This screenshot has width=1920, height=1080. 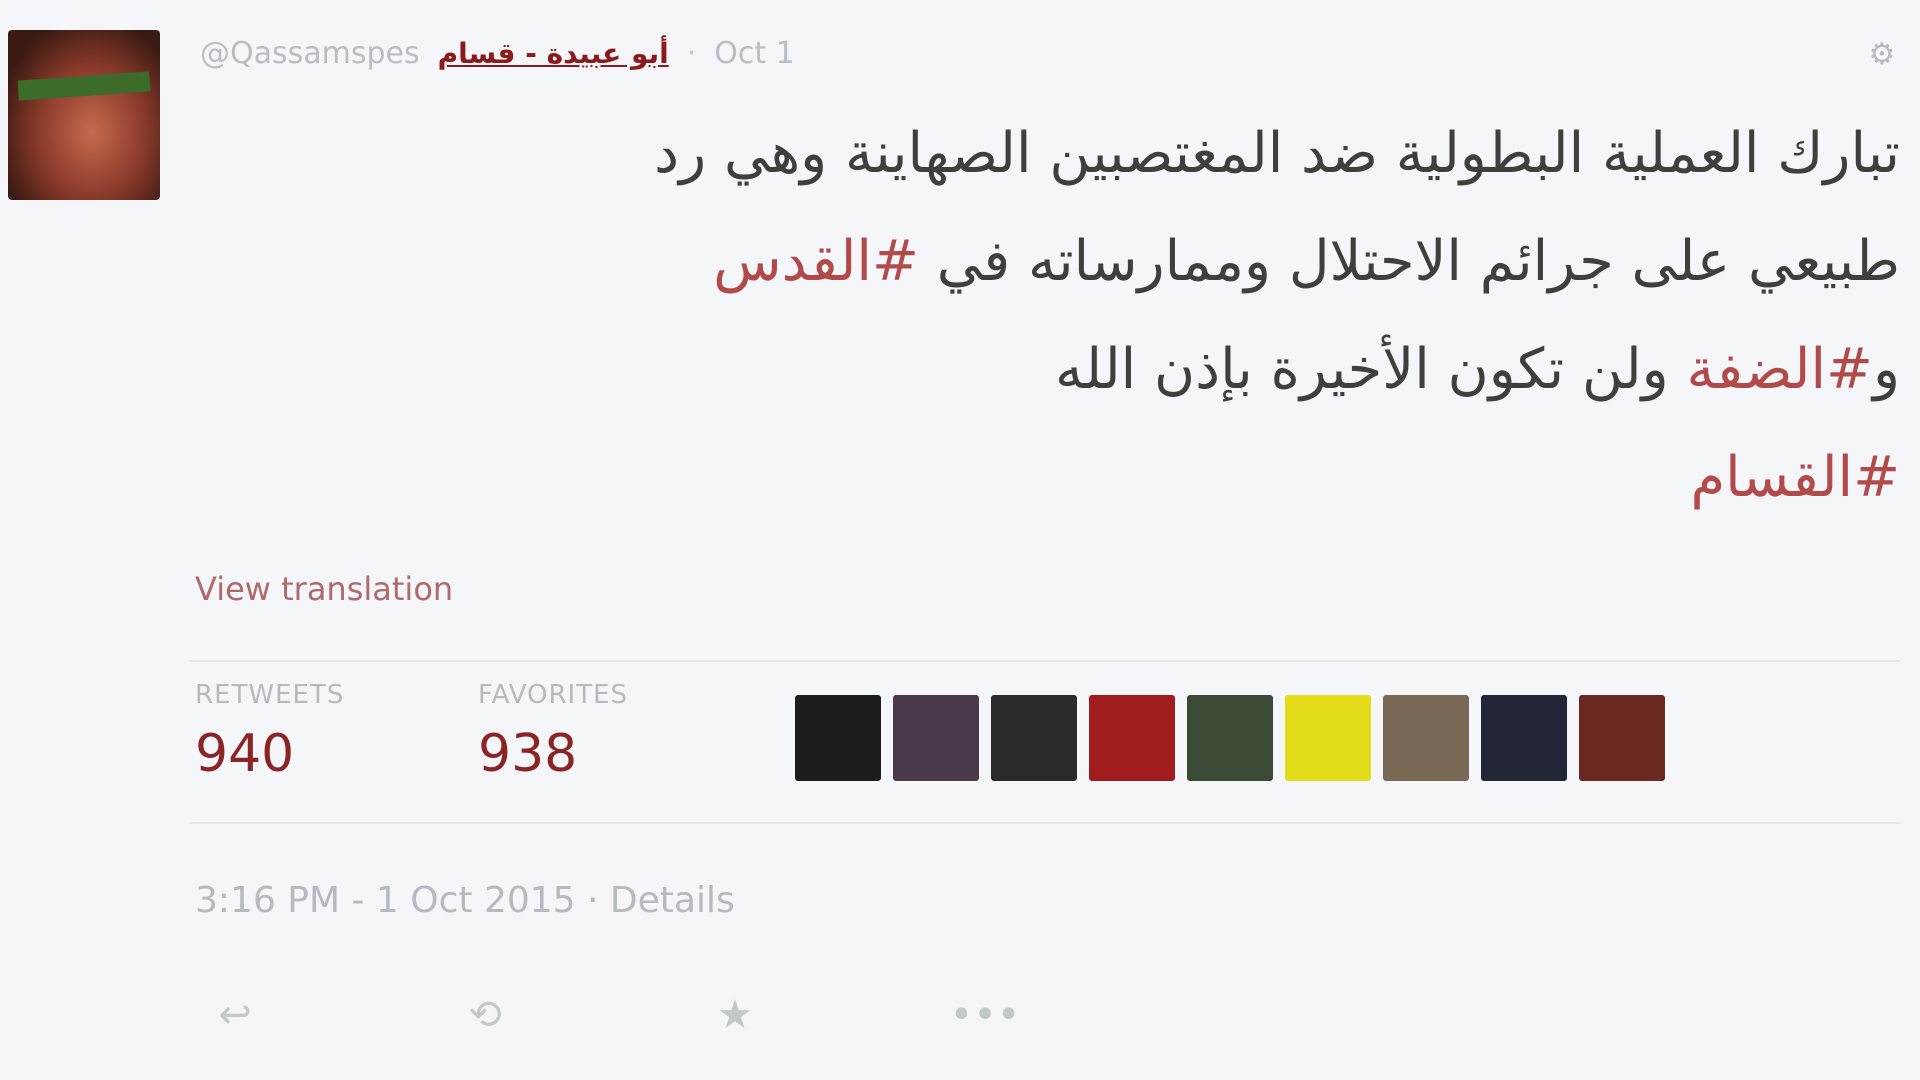 What do you see at coordinates (485, 1015) in the screenshot?
I see `retweet-icon: ⟲` at bounding box center [485, 1015].